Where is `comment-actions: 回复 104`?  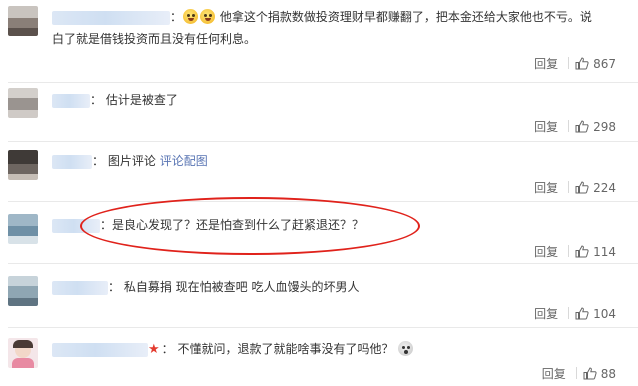
comment-actions: 回复 104 is located at coordinates (575, 314).